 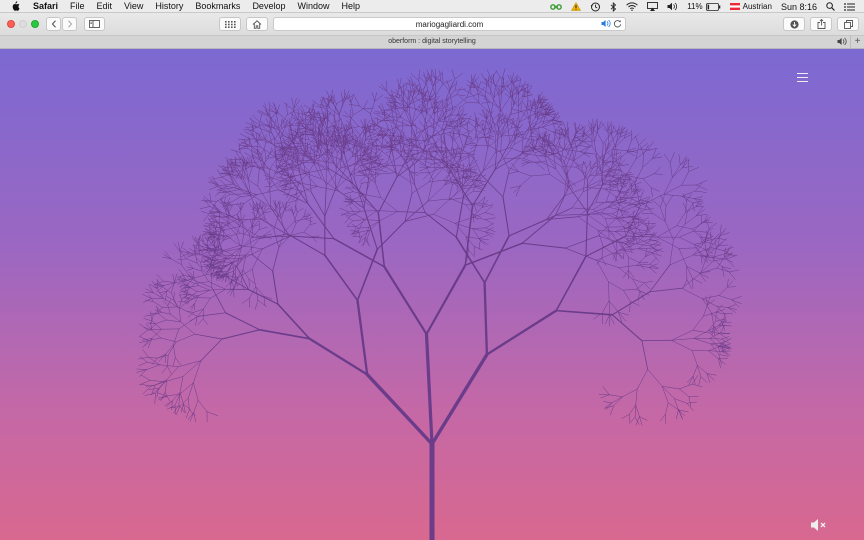 I want to click on chevron-right-icon, so click(x=69, y=24).